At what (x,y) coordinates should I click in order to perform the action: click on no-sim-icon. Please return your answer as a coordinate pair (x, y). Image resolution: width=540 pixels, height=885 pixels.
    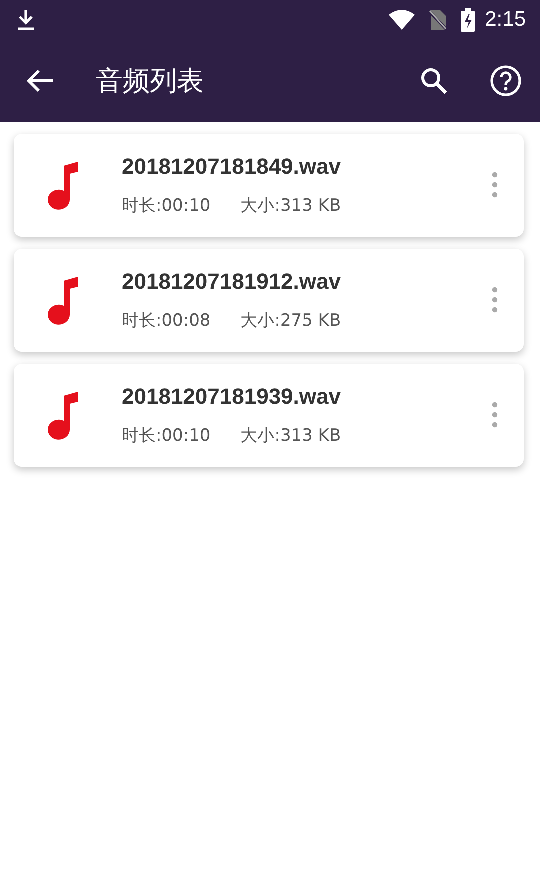
    Looking at the image, I should click on (438, 20).